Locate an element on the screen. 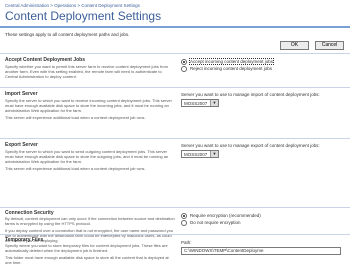 The width and height of the screenshot is (350, 278). radio-reject-incoming is located at coordinates (184, 68).